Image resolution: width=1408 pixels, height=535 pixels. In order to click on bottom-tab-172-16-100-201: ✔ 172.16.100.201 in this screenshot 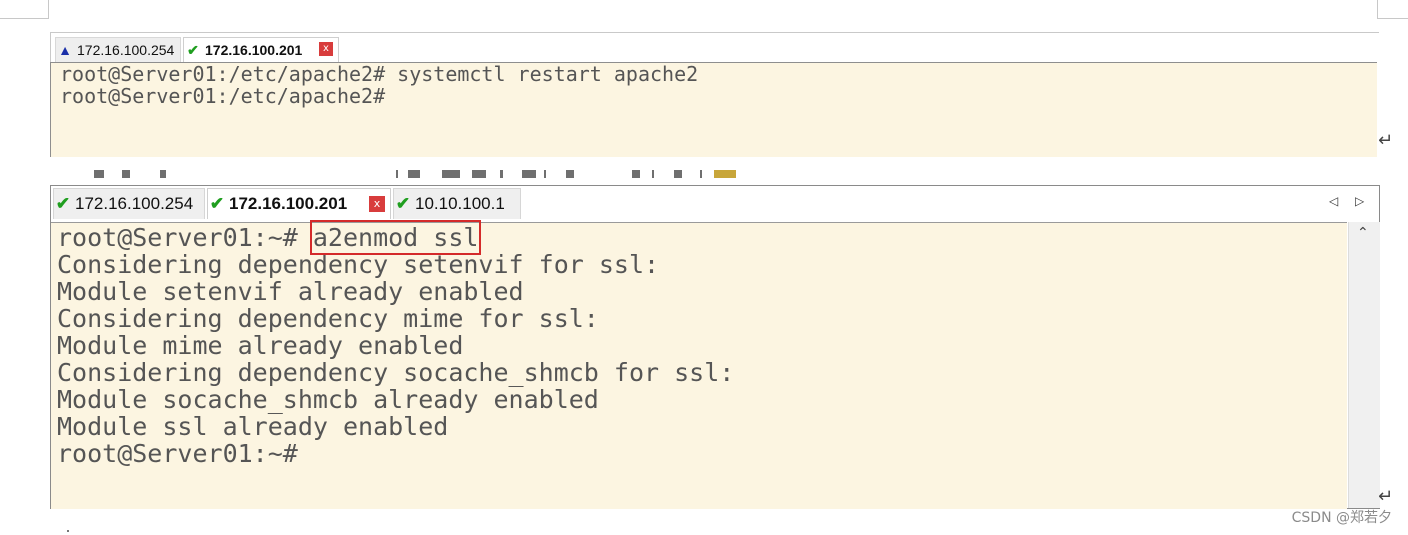, I will do `click(299, 203)`.